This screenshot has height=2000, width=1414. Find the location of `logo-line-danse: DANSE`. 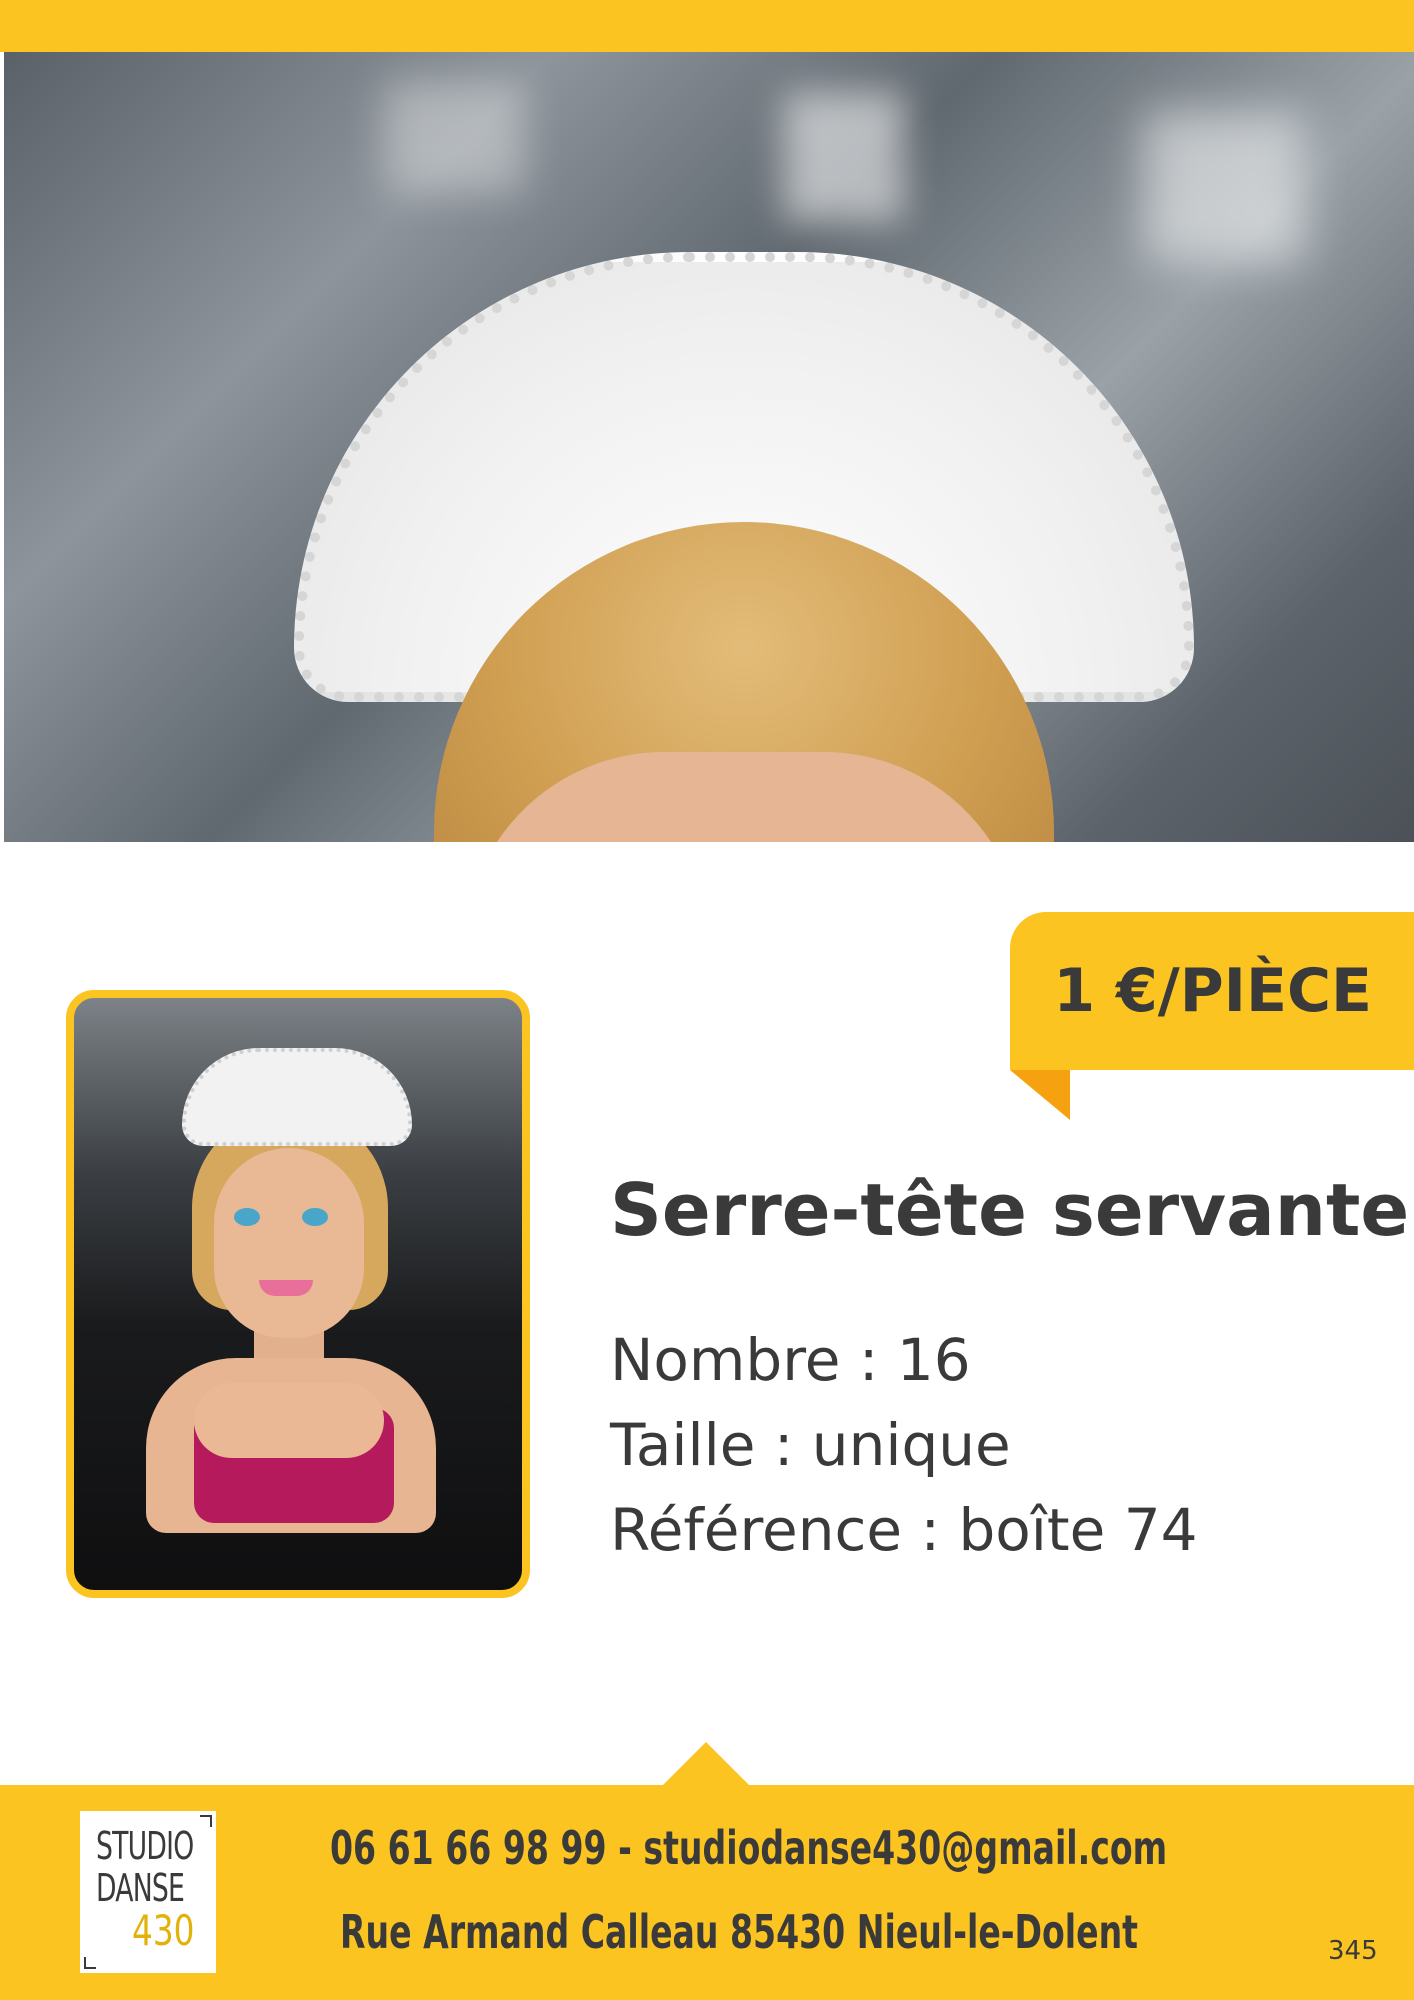

logo-line-danse: DANSE is located at coordinates (140, 1888).